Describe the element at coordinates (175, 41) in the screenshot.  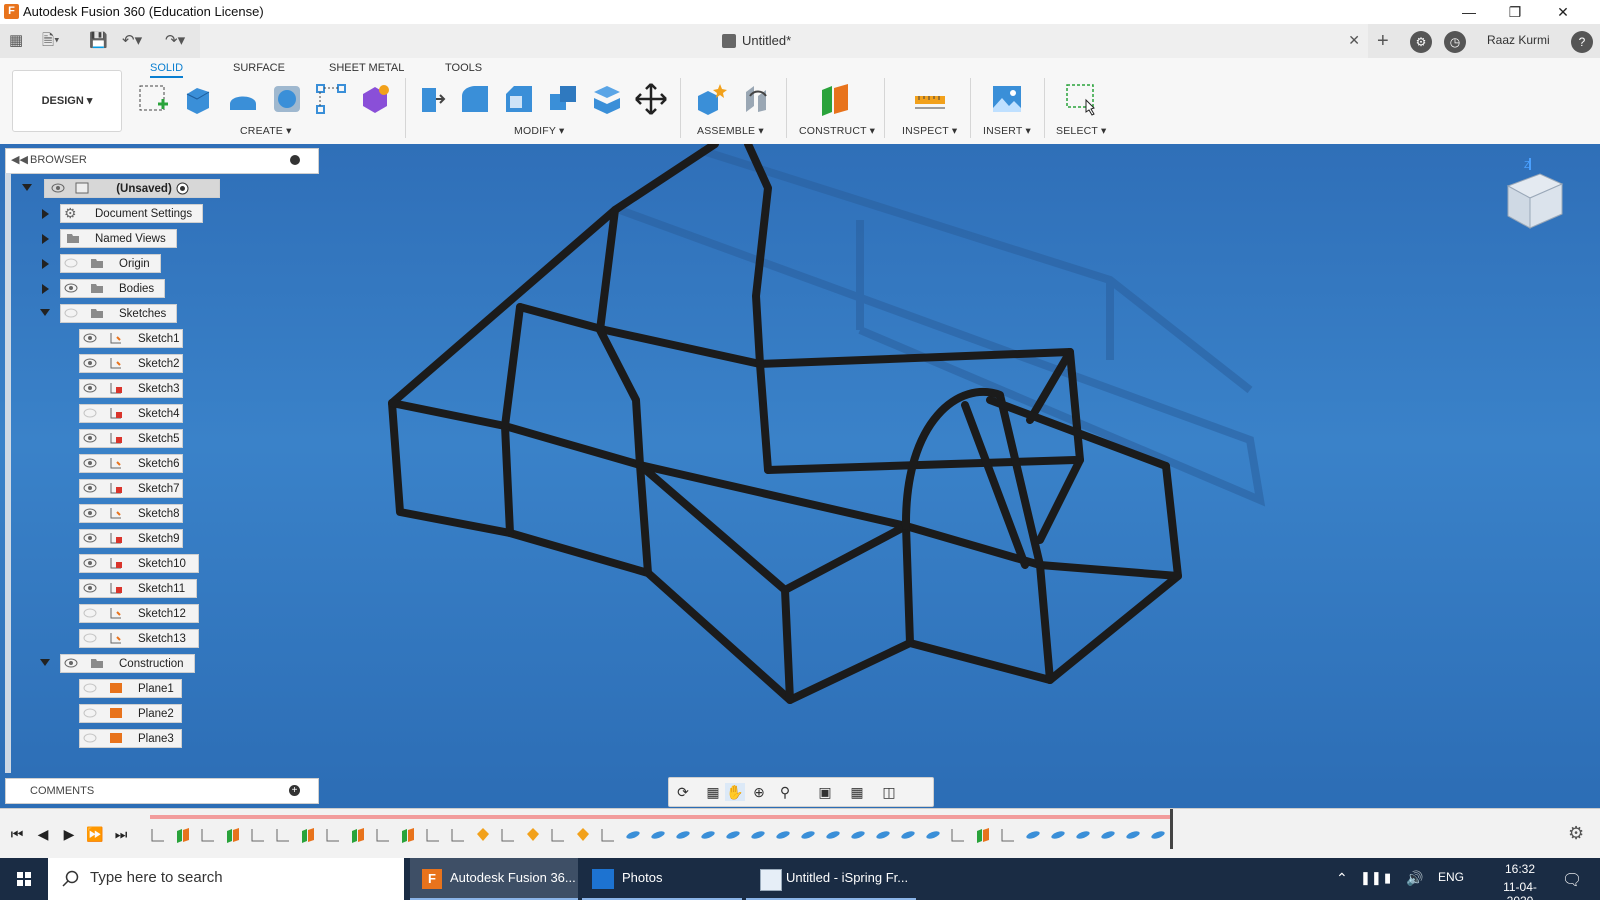
I see `redo-icon: ↷▾` at that location.